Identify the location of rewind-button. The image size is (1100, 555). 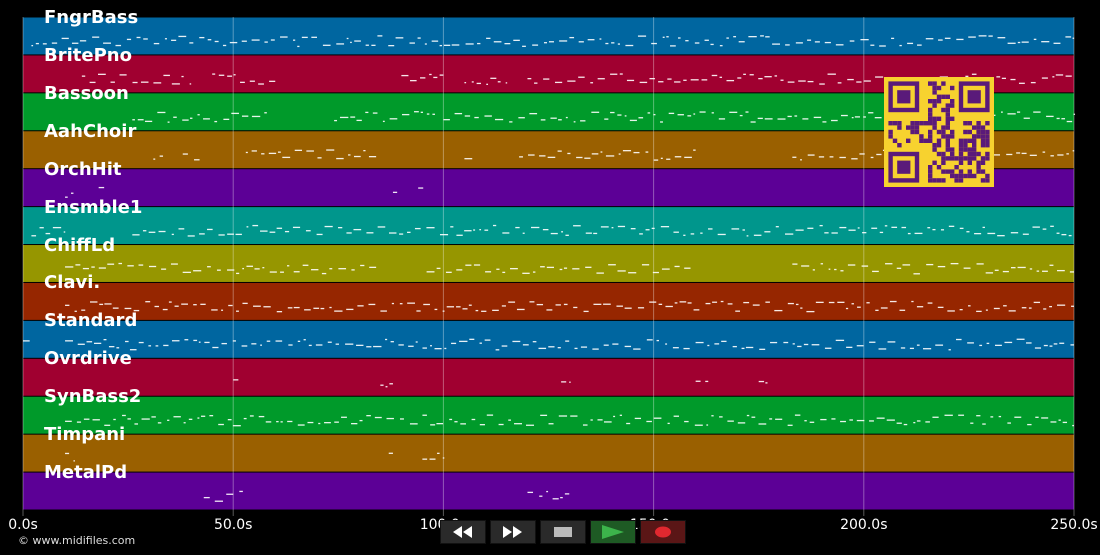
(463, 532).